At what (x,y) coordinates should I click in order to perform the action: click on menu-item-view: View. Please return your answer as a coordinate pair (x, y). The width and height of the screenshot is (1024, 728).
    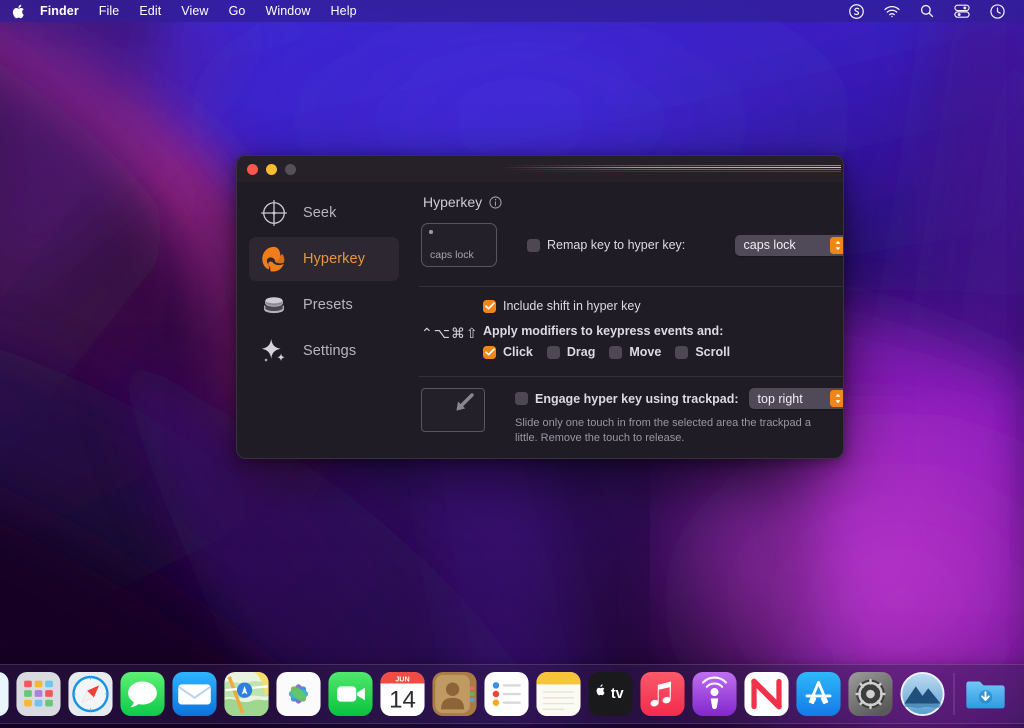
    Looking at the image, I should click on (194, 11).